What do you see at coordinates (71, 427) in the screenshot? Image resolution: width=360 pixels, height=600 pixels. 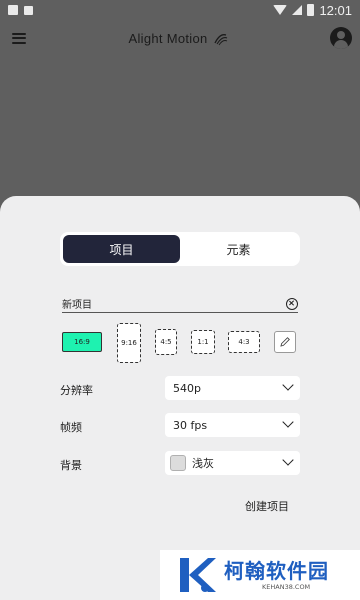 I see `framerate-label: 帧频` at bounding box center [71, 427].